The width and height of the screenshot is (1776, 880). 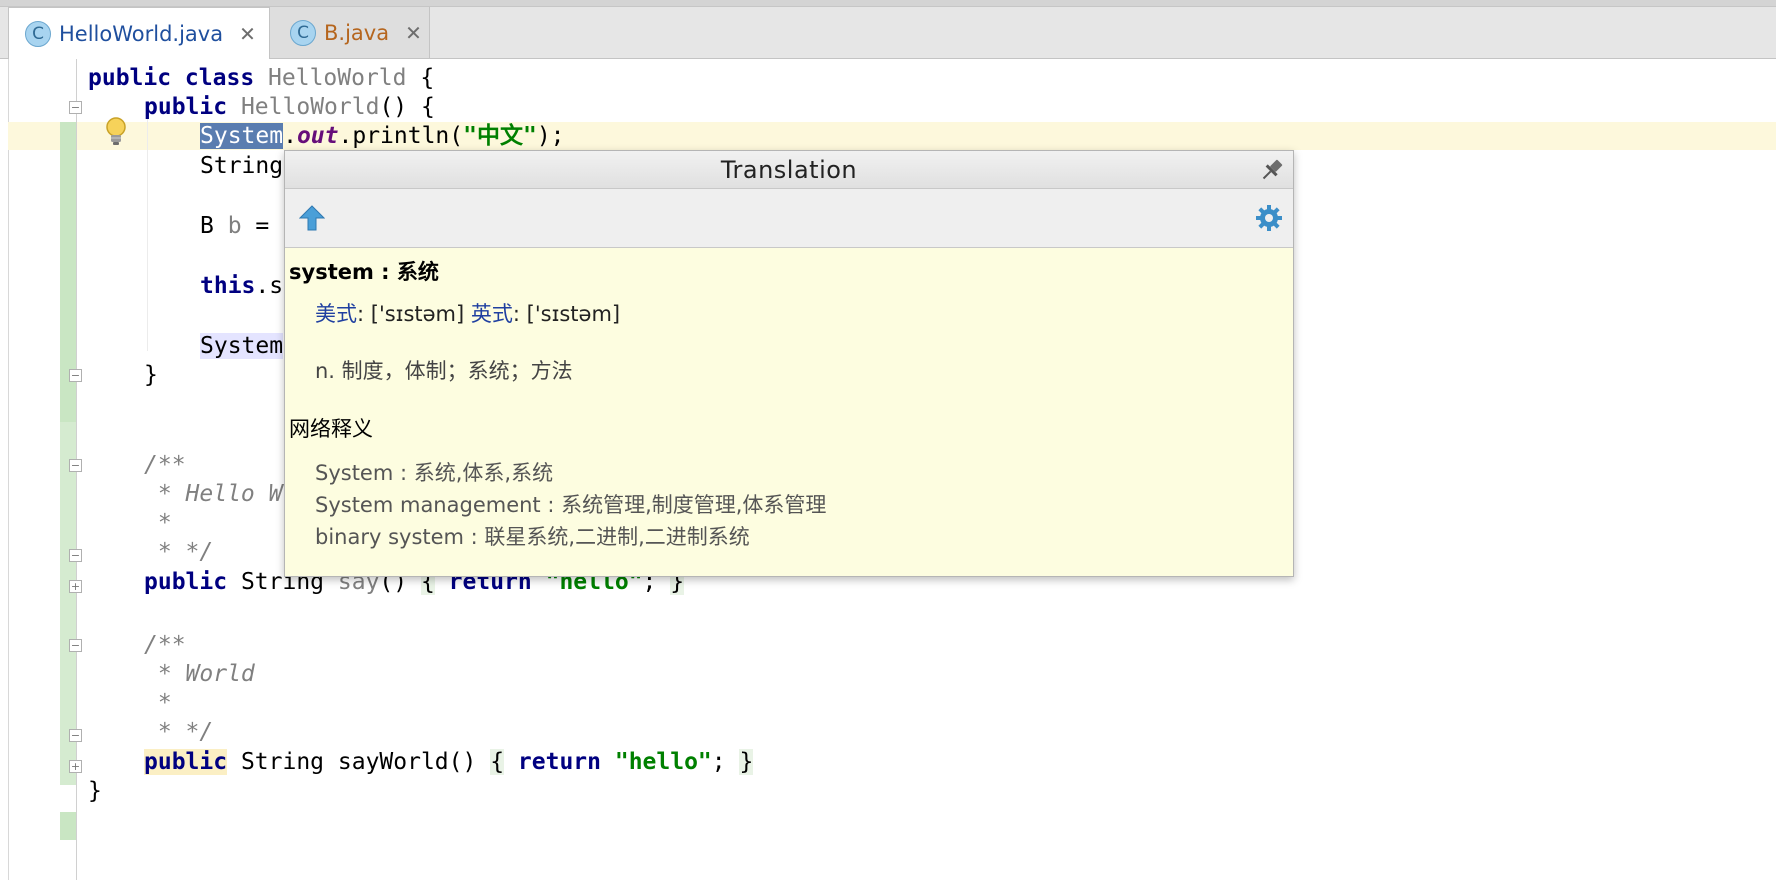 I want to click on pin-icon, so click(x=1272, y=170).